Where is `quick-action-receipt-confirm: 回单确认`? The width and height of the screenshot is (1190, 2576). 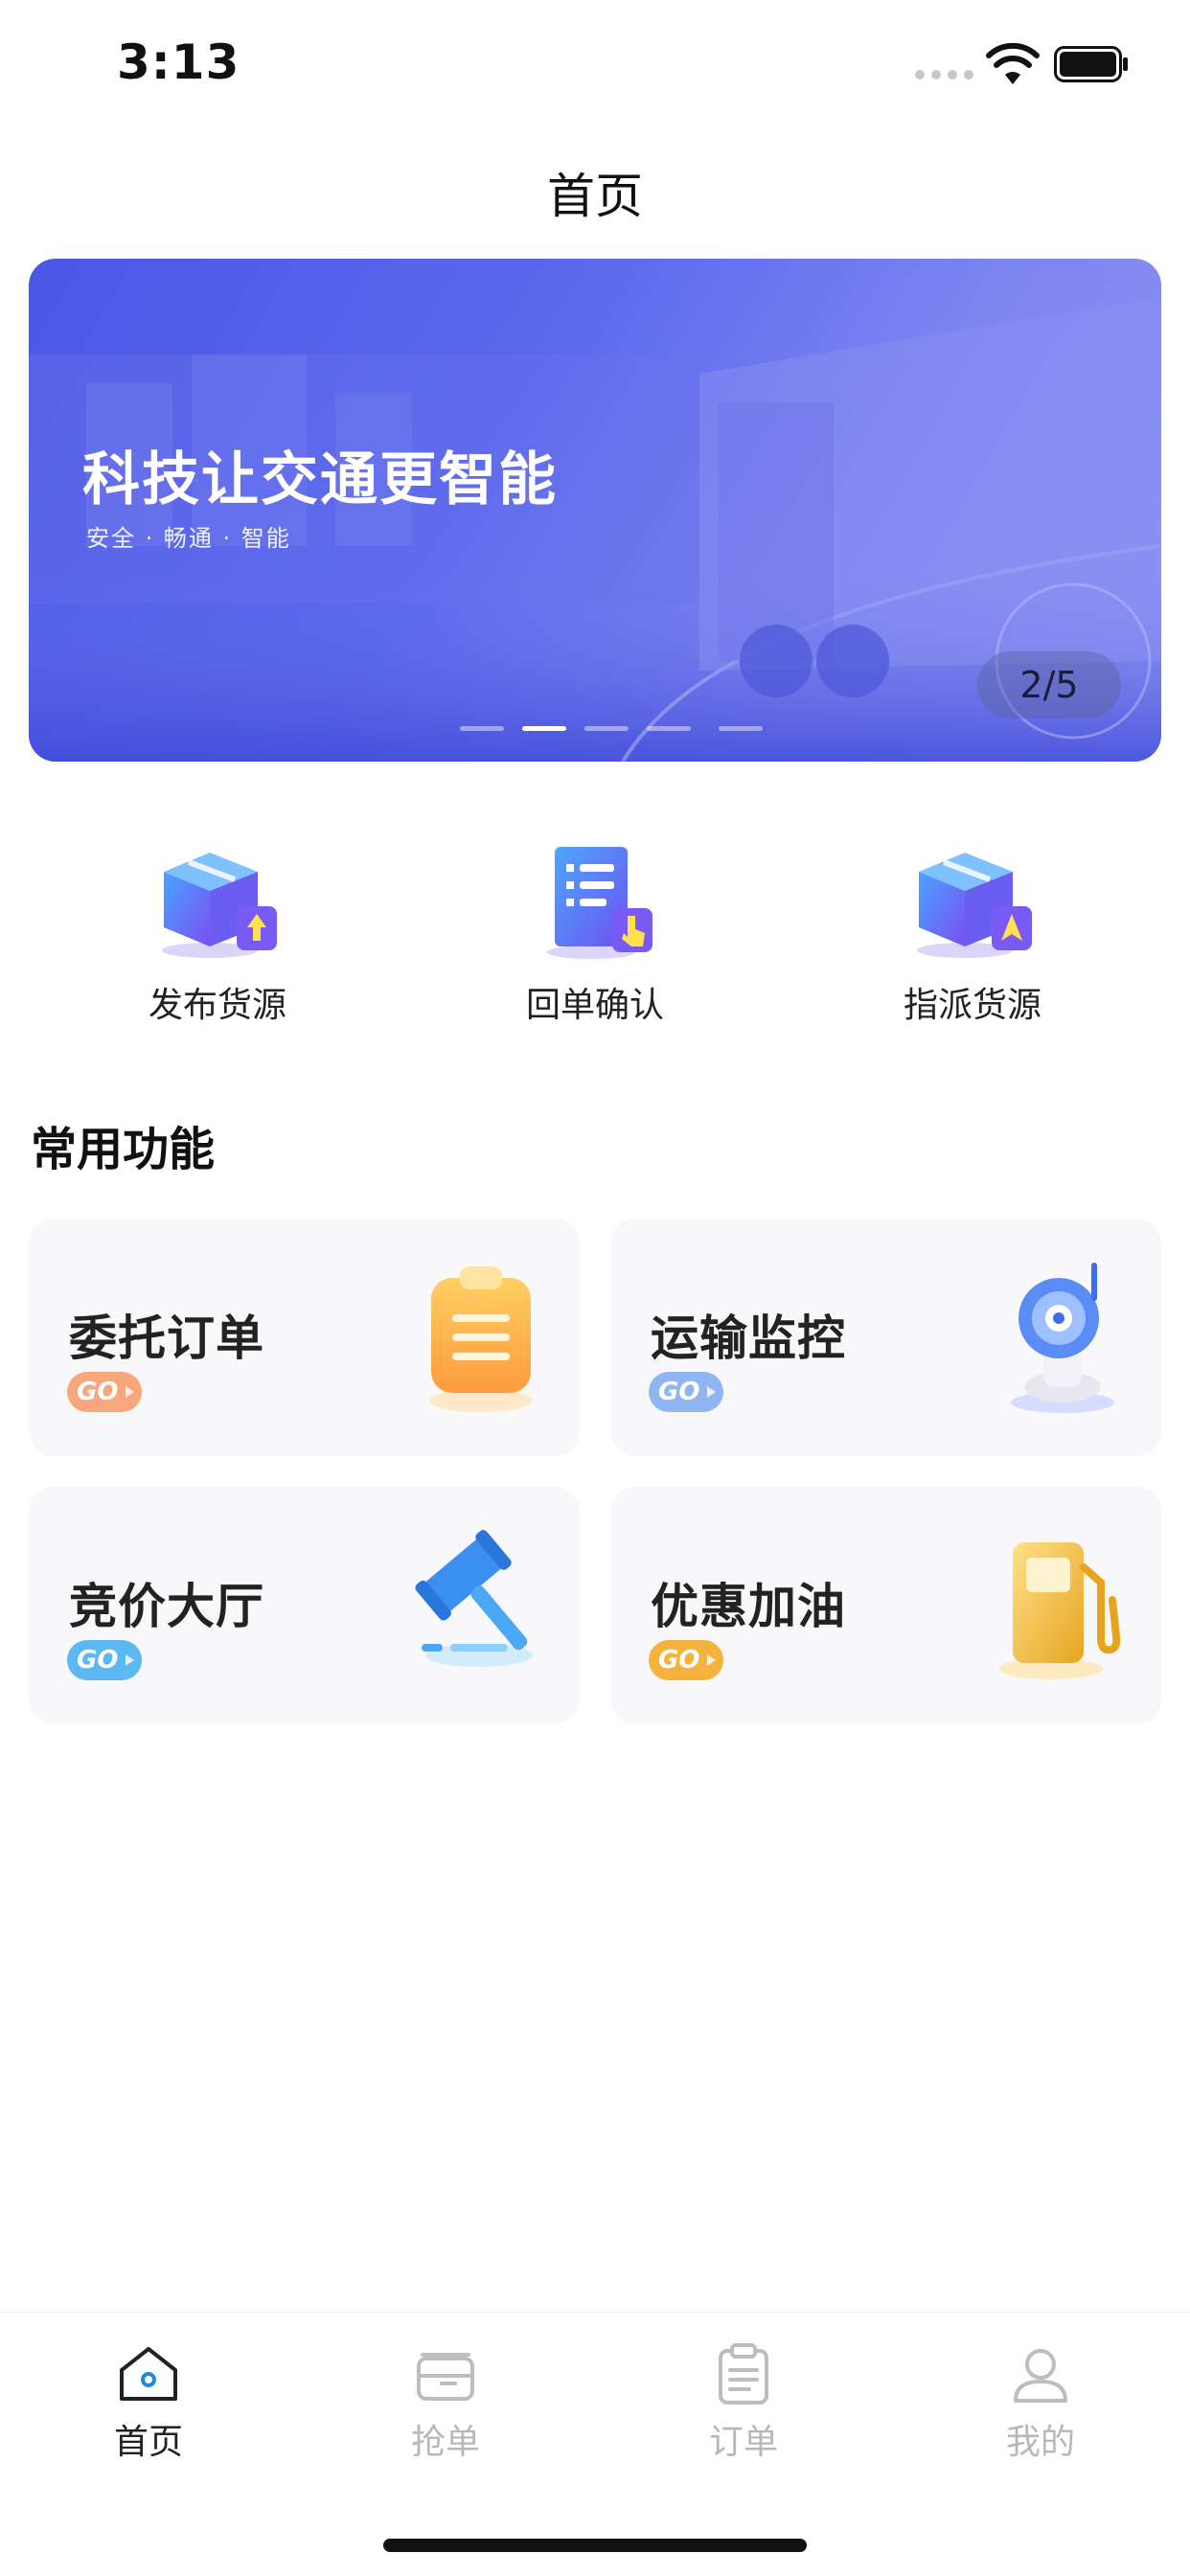 quick-action-receipt-confirm: 回单确认 is located at coordinates (595, 929).